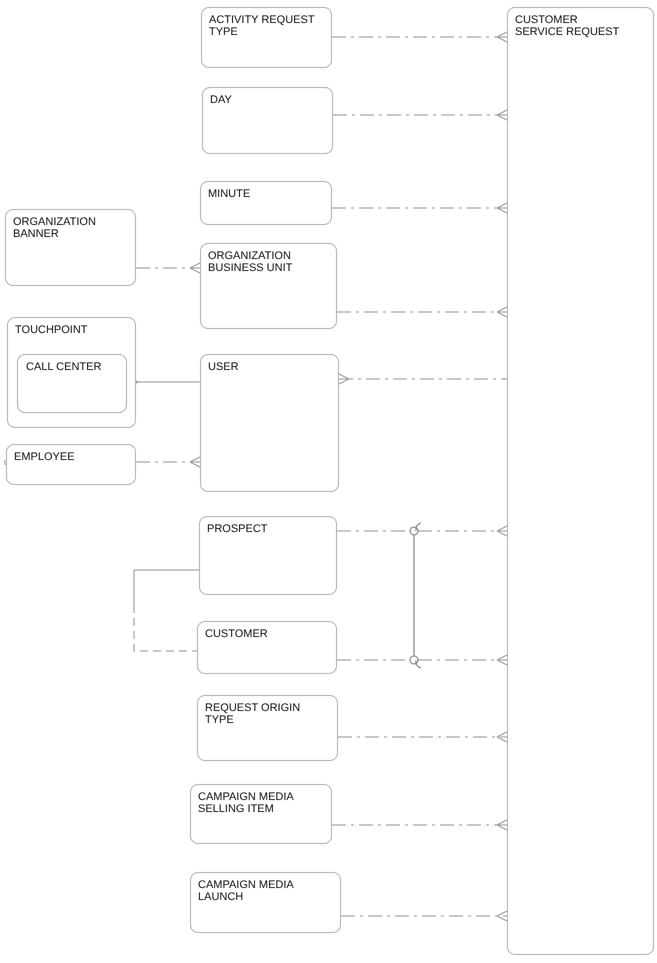  Describe the element at coordinates (64, 367) in the screenshot. I see `entity-name: CALL CENTER` at that location.